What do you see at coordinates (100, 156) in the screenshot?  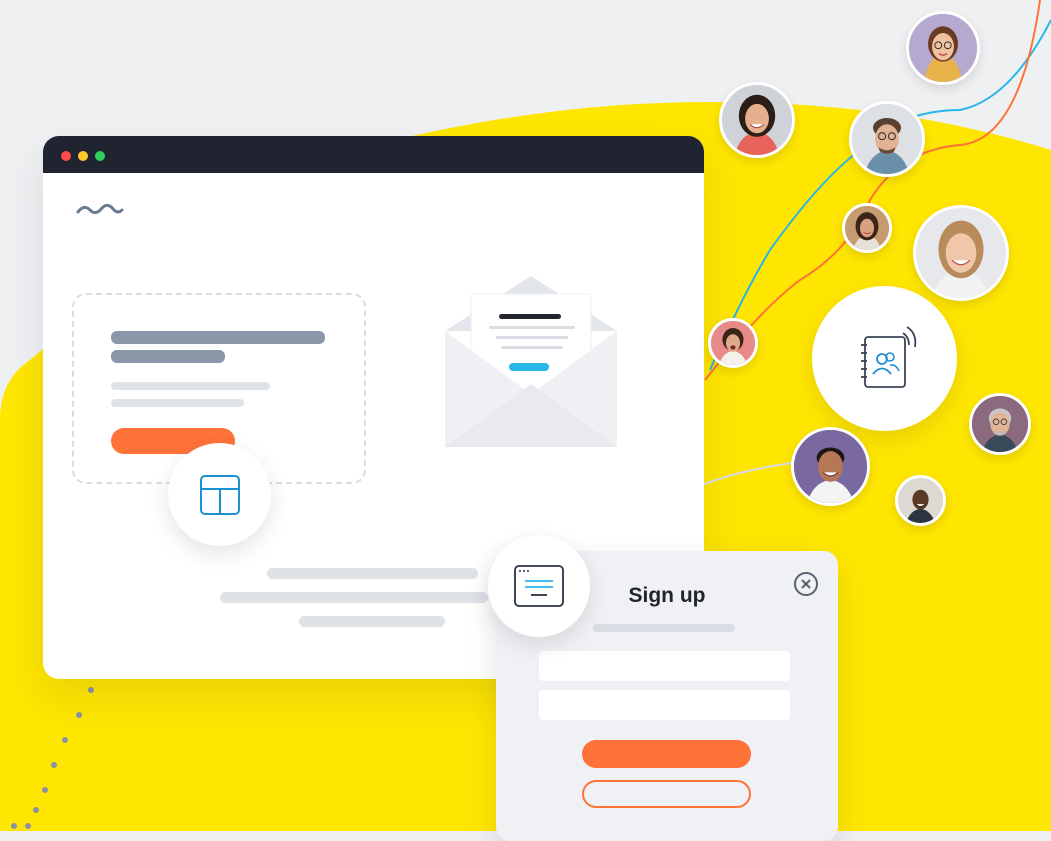 I see `window-maximize-dot` at bounding box center [100, 156].